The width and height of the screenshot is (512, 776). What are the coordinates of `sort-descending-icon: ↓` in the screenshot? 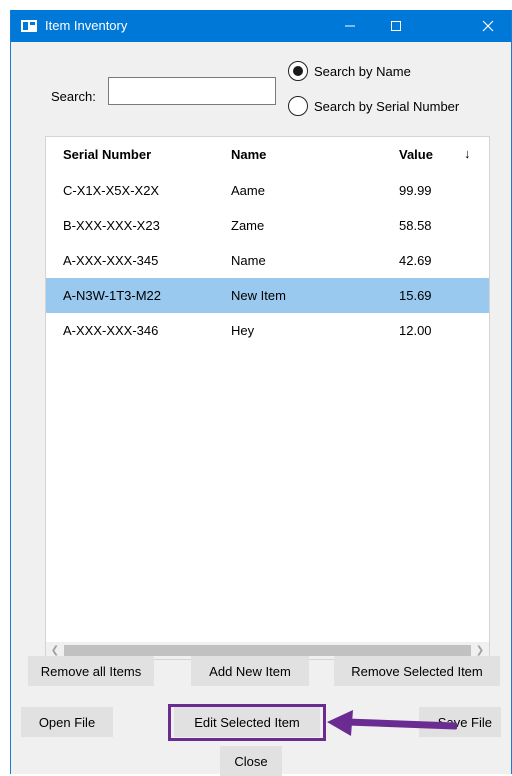 It's located at (467, 153).